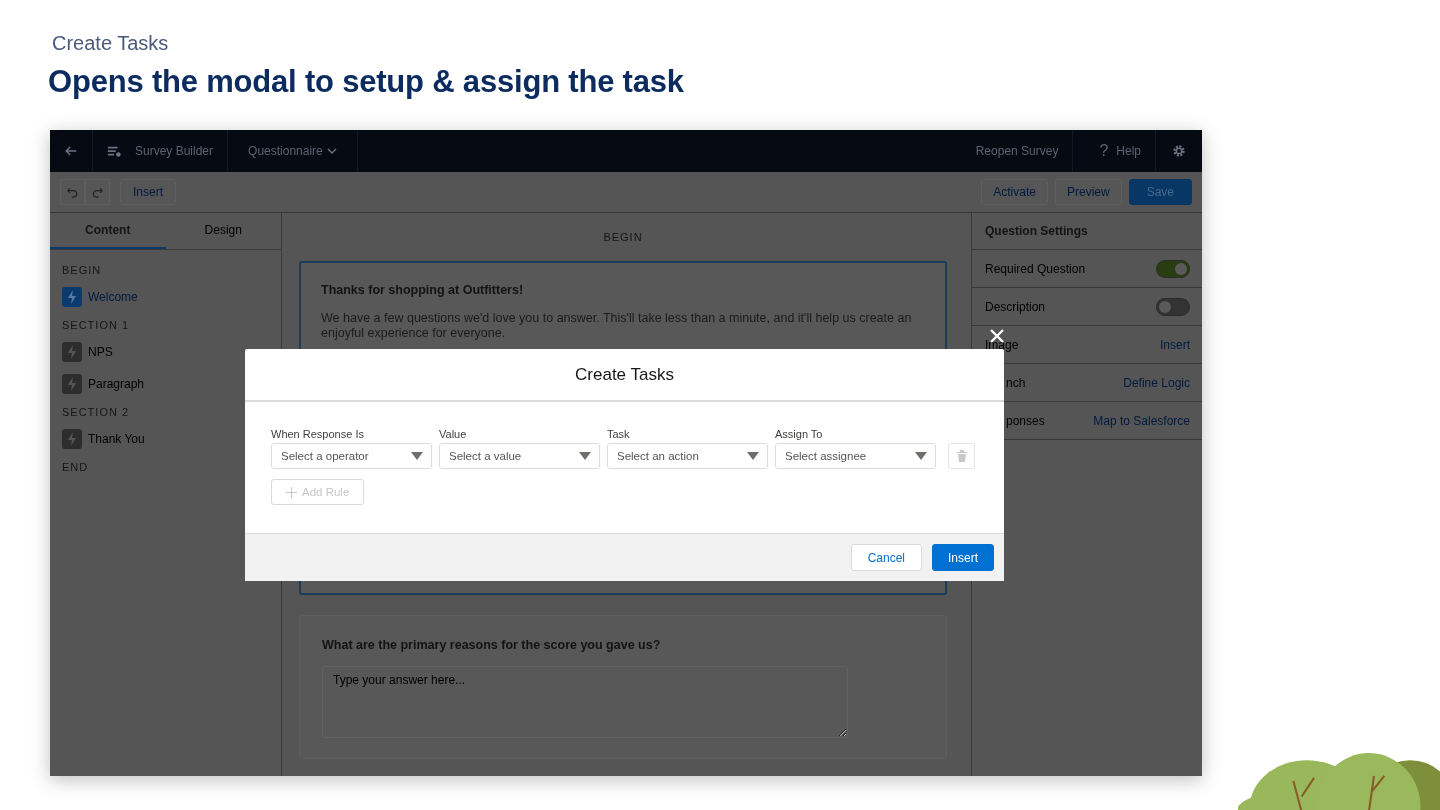  I want to click on back-arrow-icon, so click(71, 151).